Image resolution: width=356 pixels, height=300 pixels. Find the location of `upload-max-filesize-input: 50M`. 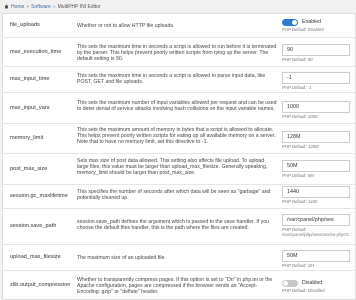

upload-max-filesize-input: 50M is located at coordinates (316, 256).